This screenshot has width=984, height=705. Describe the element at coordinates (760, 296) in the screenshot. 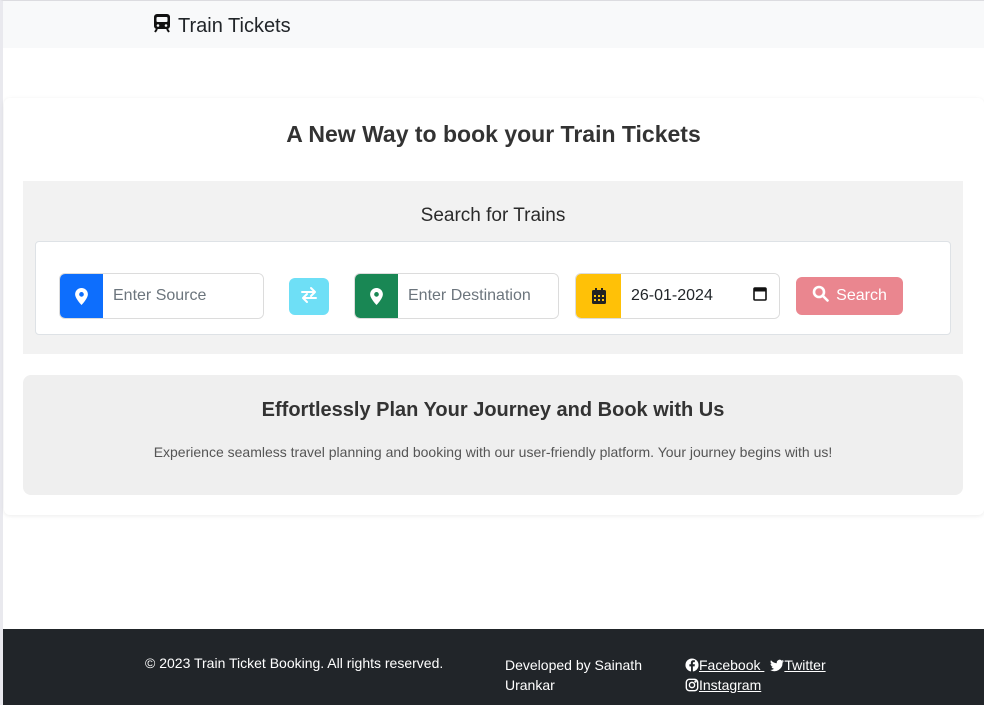

I see `calendar-picker-icon` at that location.